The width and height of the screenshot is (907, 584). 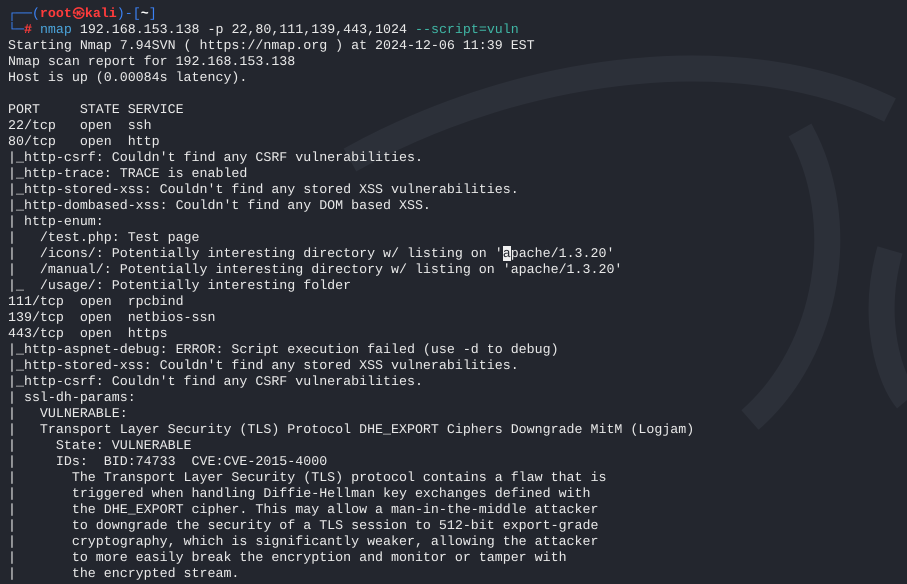 What do you see at coordinates (307, 478) in the screenshot?
I see `output-line: | The Transport Layer Security (TLS) protocol contains a flaw that is` at bounding box center [307, 478].